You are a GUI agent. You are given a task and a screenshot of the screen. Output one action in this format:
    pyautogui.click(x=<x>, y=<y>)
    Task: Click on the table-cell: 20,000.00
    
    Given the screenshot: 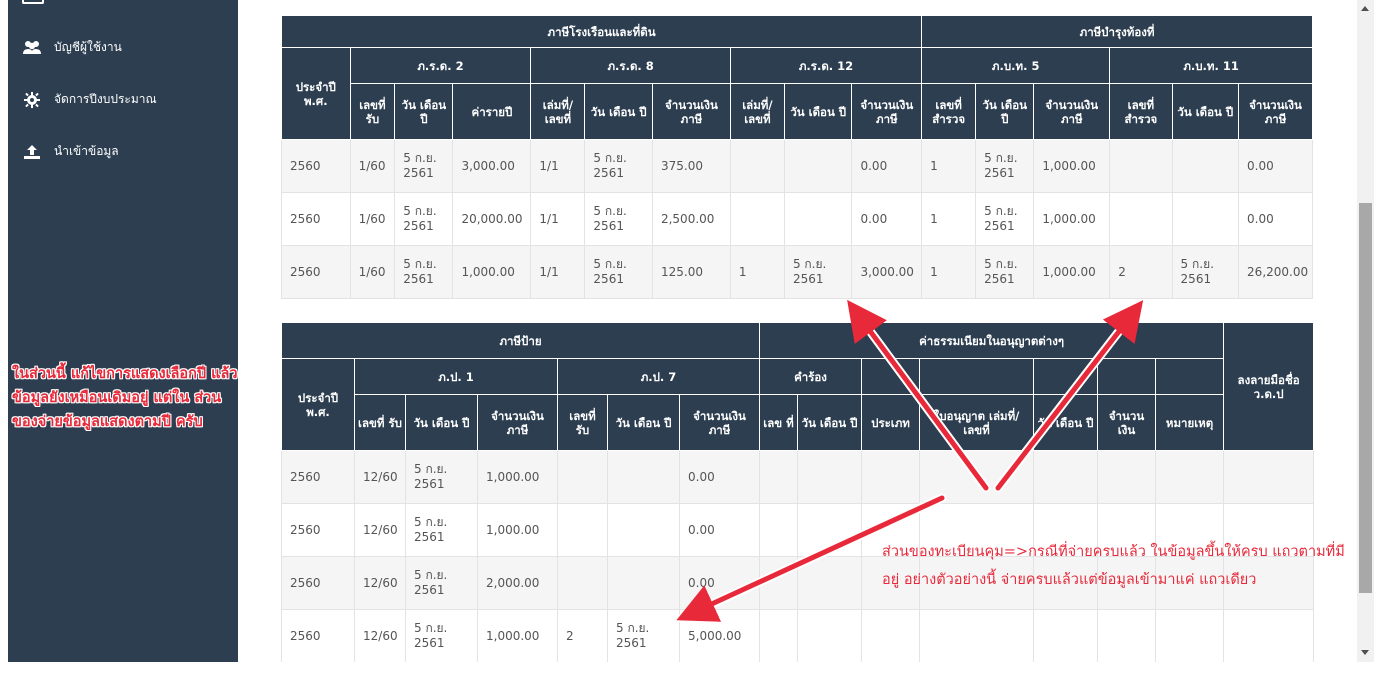 What is the action you would take?
    pyautogui.click(x=492, y=219)
    